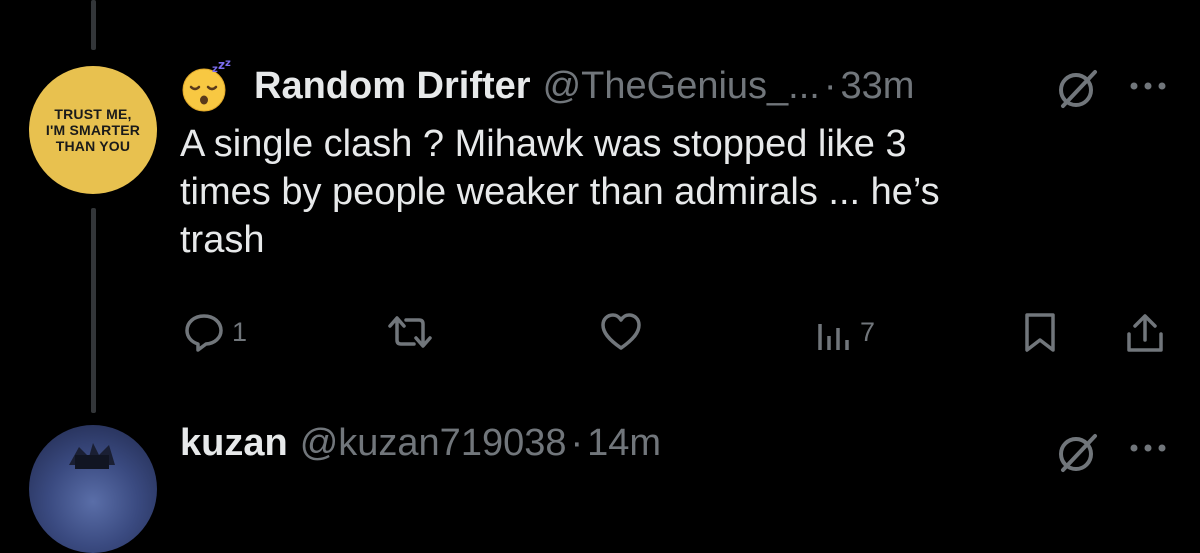 Image resolution: width=1200 pixels, height=553 pixels. I want to click on tweet-header: kuzan @kuzan719038 · 14m, so click(420, 443).